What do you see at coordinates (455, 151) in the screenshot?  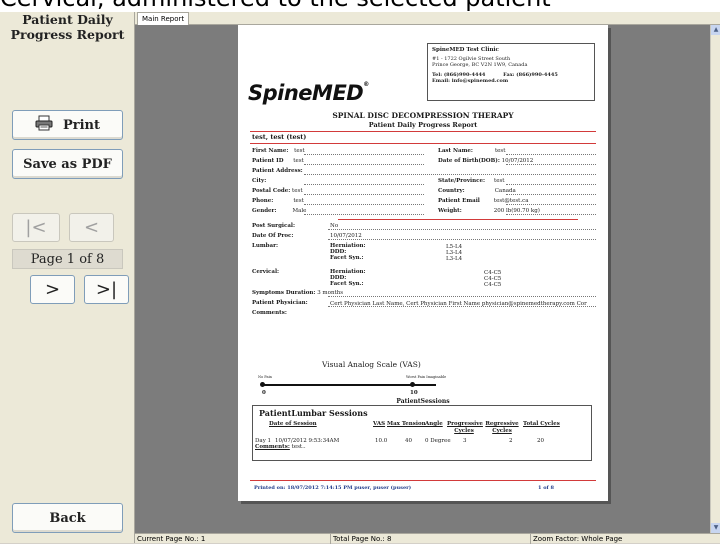 I see `last-name-label: Last Name:` at bounding box center [455, 151].